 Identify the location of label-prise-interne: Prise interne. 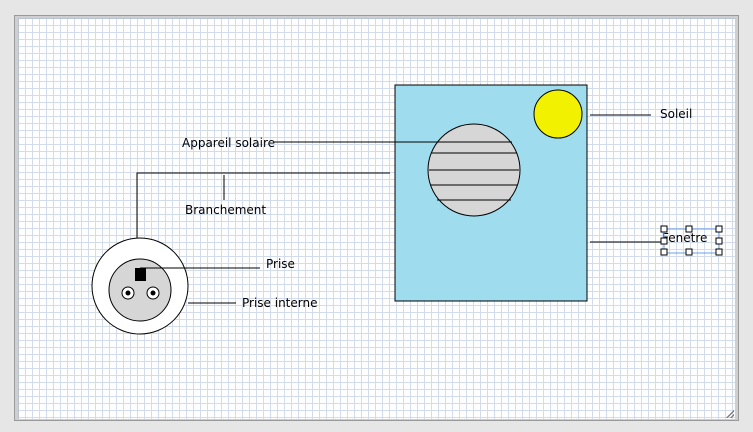
(279, 303).